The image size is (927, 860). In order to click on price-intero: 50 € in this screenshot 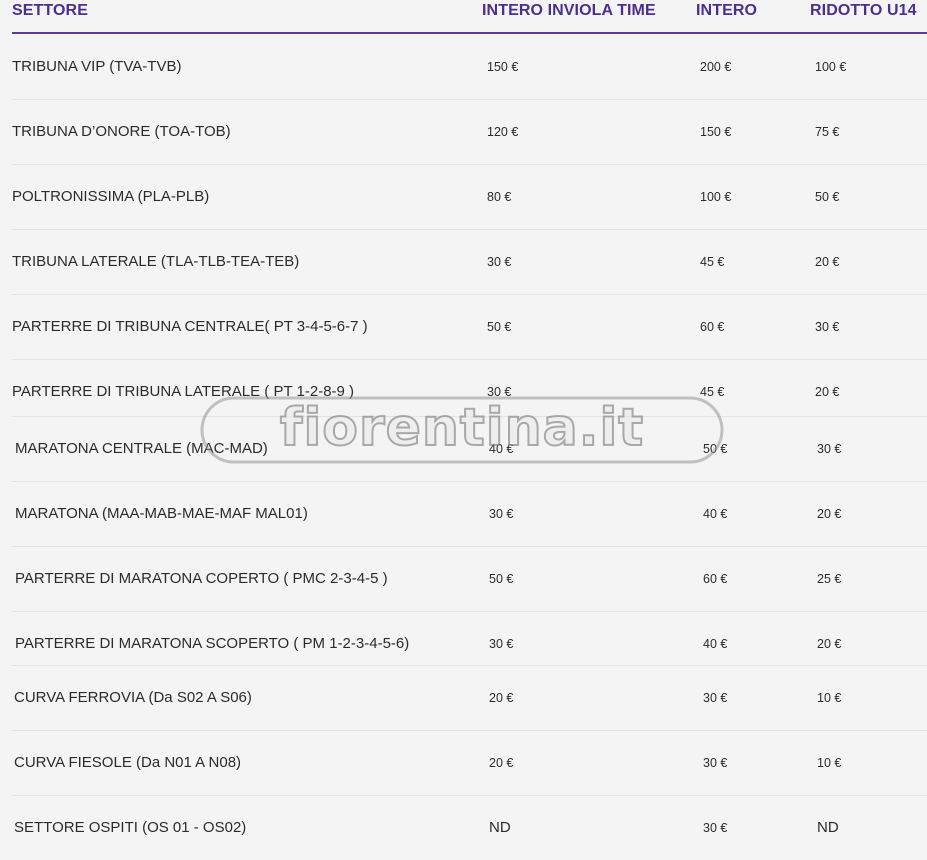, I will do `click(715, 449)`.